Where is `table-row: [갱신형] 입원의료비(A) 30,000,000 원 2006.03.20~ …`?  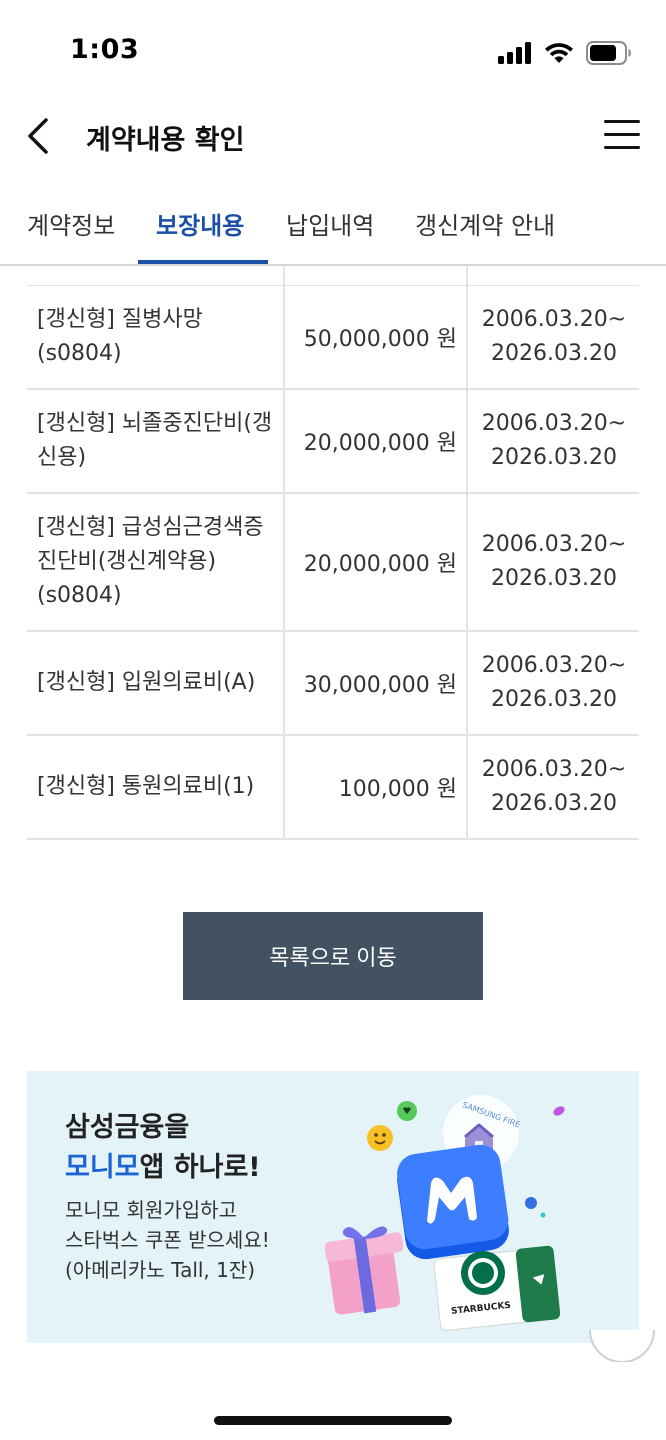 table-row: [갱신형] 입원의료비(A) 30,000,000 원 2006.03.20~ … is located at coordinates (333, 684).